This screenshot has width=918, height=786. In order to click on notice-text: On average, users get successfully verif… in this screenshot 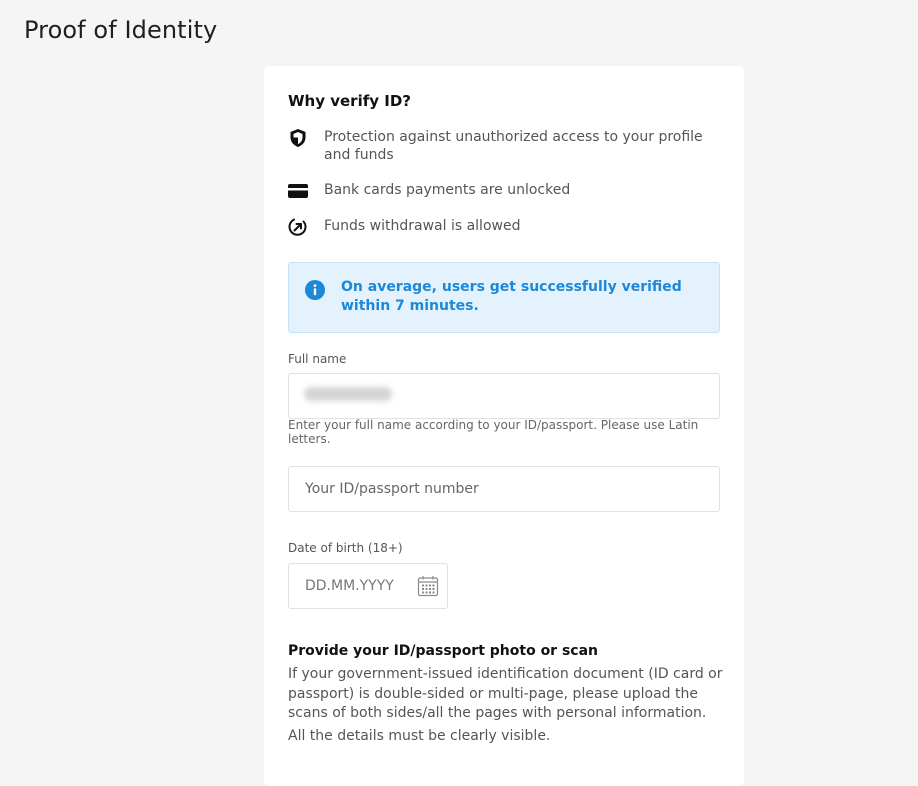, I will do `click(511, 296)`.